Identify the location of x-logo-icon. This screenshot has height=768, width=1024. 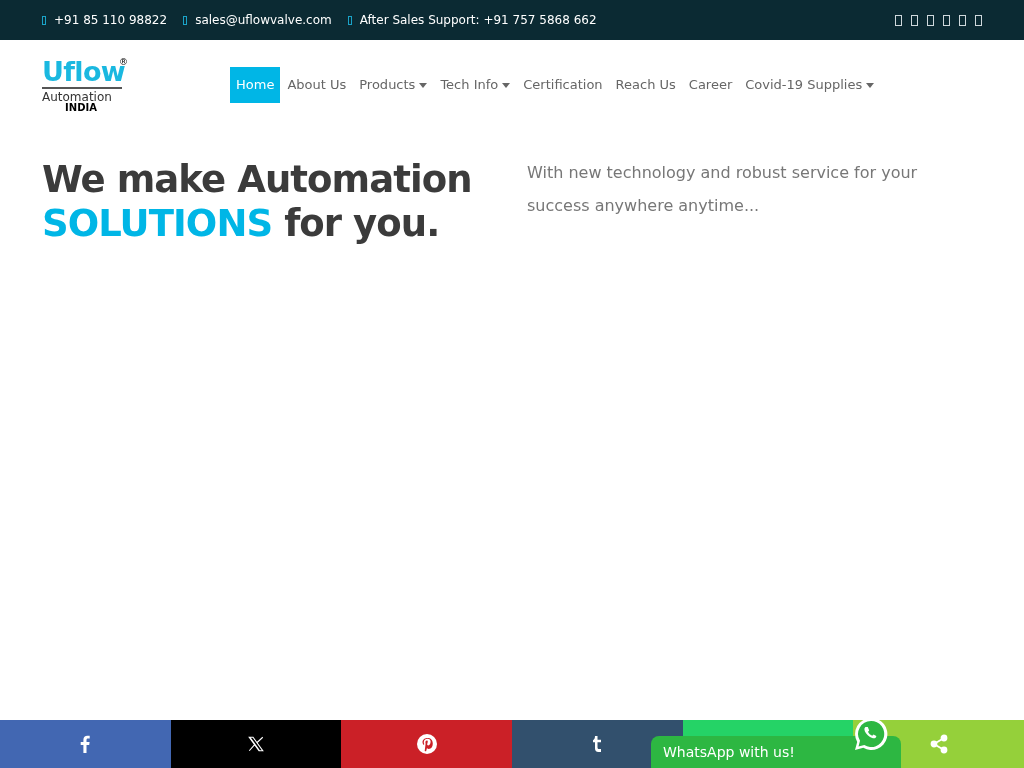
(256, 744).